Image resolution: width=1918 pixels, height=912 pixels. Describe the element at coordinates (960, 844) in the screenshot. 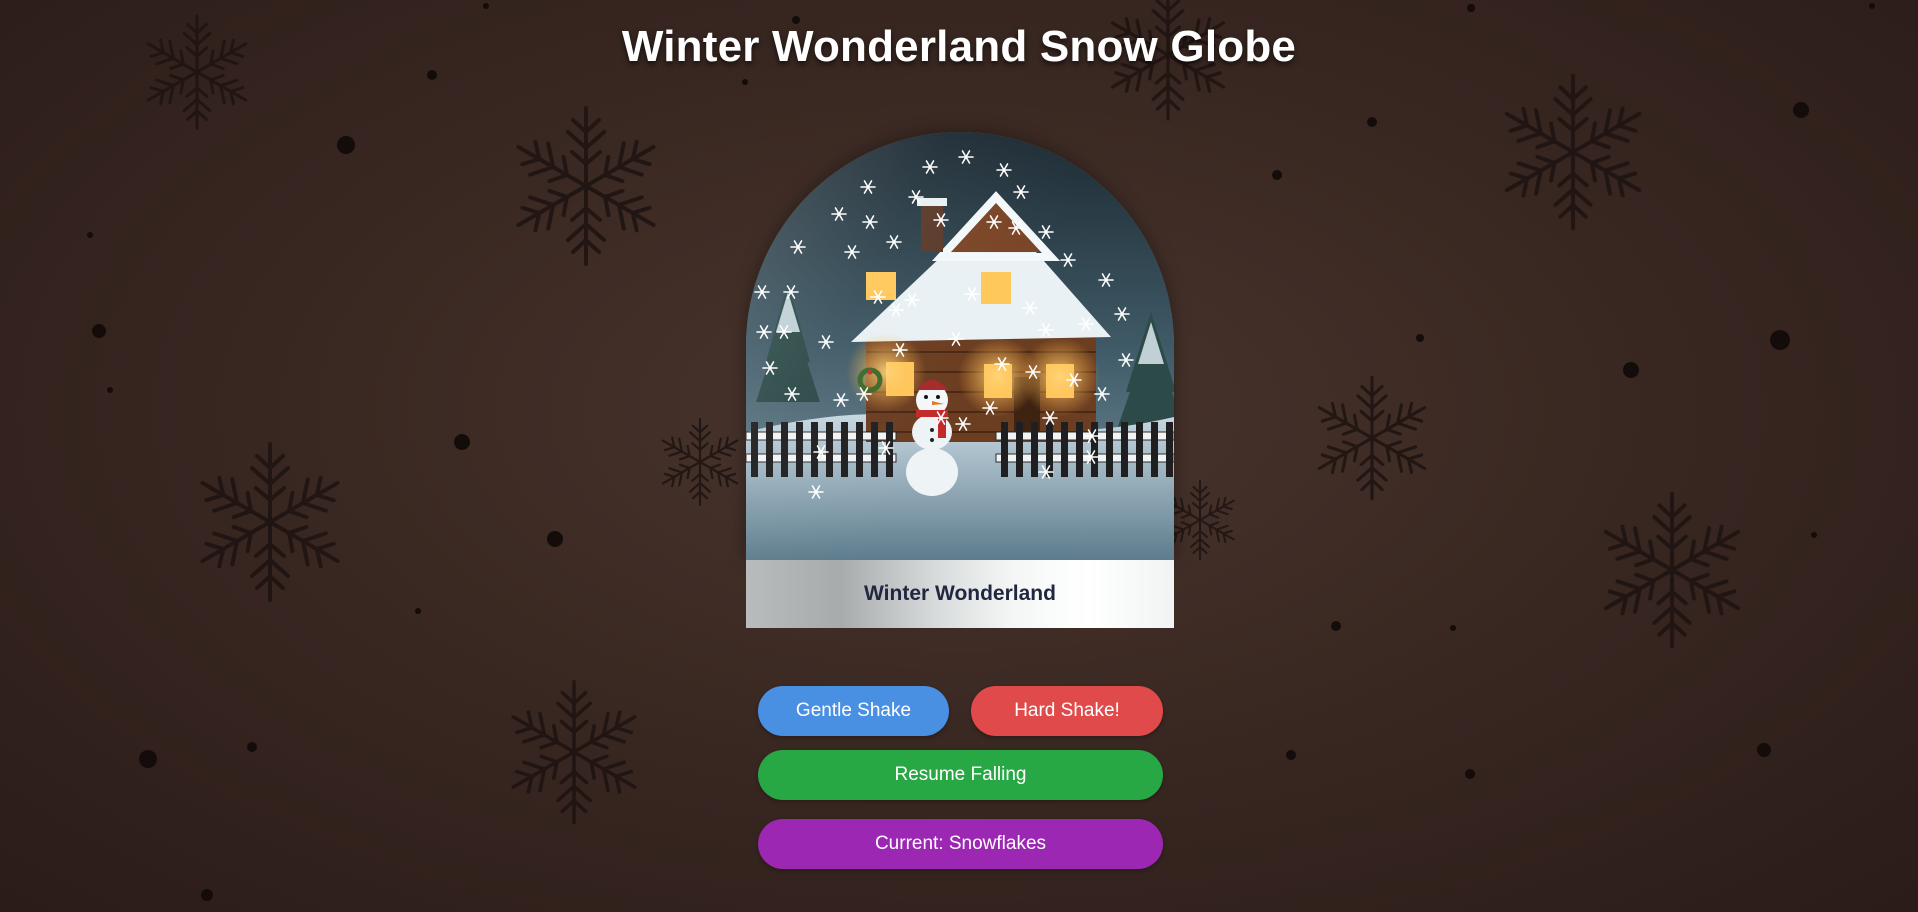

I see `snow-mode-button: Current: Snowflakes` at that location.